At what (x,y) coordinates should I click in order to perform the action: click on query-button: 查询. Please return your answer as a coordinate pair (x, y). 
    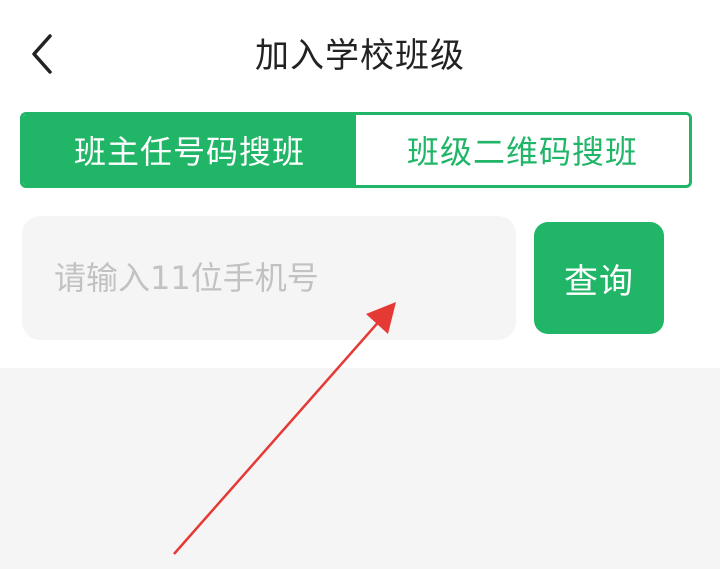
    Looking at the image, I should click on (599, 278).